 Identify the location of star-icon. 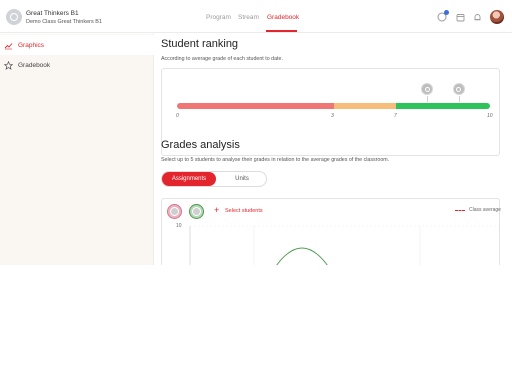
(8, 65).